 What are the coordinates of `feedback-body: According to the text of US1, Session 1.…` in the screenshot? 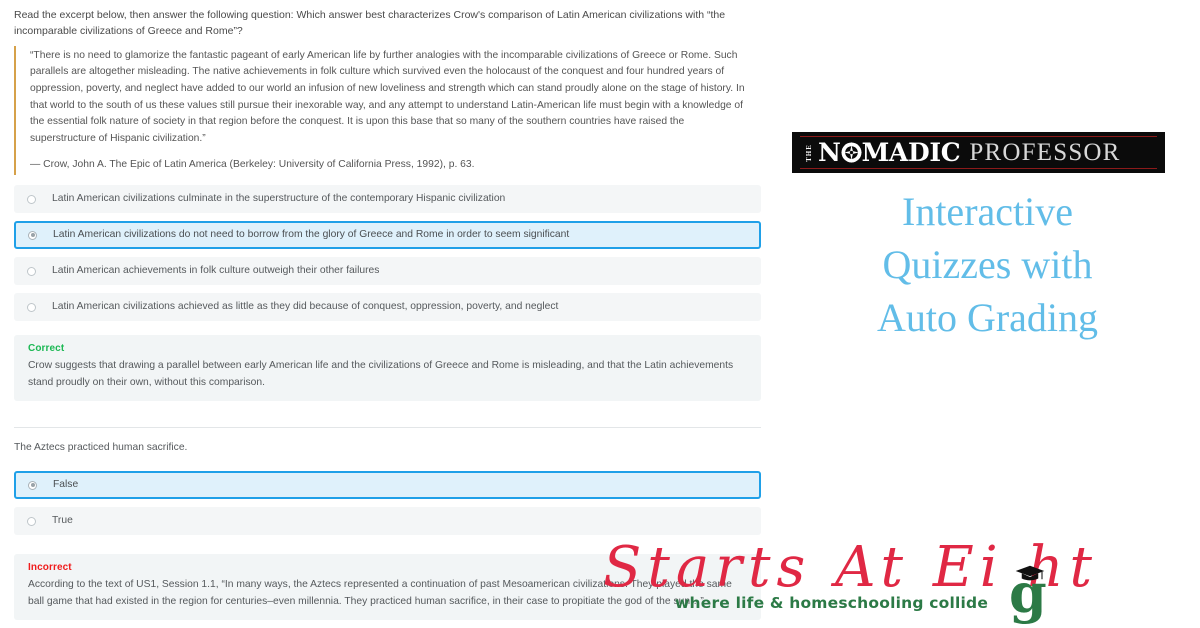 It's located at (380, 593).